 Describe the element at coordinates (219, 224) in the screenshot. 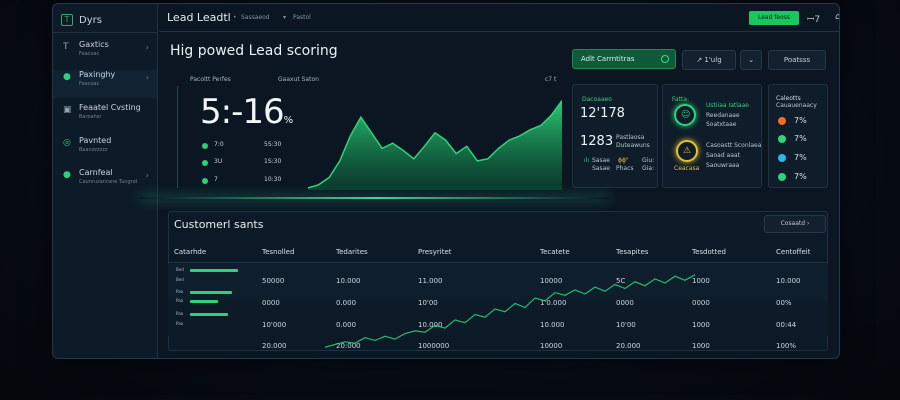

I see `table-title: Customerl sants` at that location.